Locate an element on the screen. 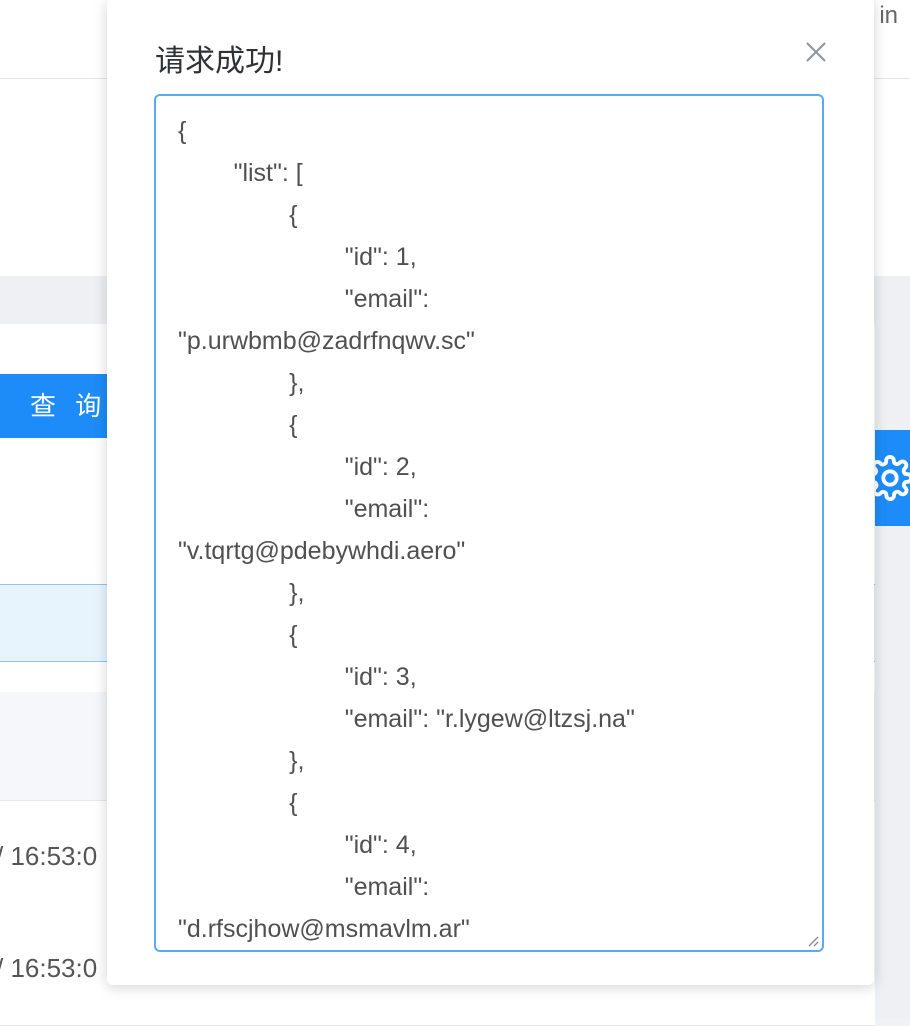 Image resolution: width=910 pixels, height=1026 pixels. gear-icon is located at coordinates (892, 478).